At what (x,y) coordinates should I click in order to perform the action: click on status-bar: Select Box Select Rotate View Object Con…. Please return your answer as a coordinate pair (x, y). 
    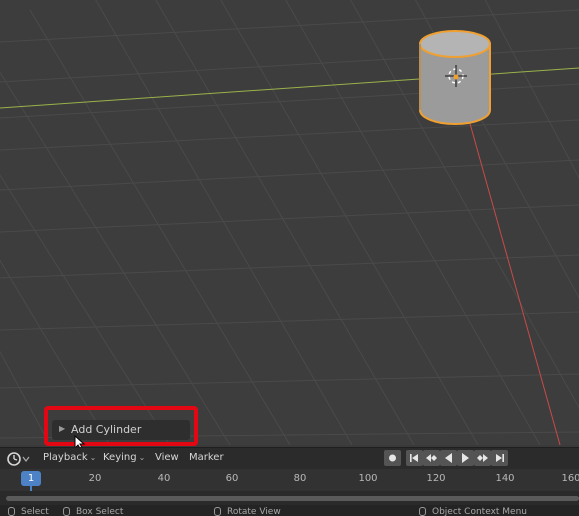
    Looking at the image, I should click on (289, 510).